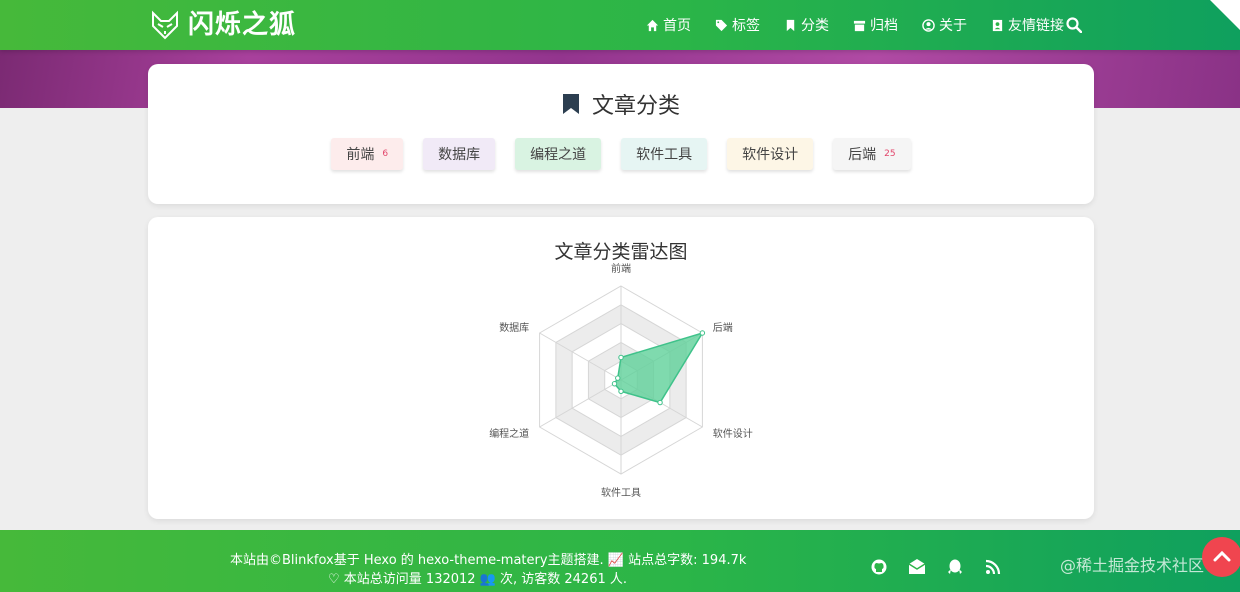 The width and height of the screenshot is (1240, 592). I want to click on category-chip-label: 编程之道, so click(558, 155).